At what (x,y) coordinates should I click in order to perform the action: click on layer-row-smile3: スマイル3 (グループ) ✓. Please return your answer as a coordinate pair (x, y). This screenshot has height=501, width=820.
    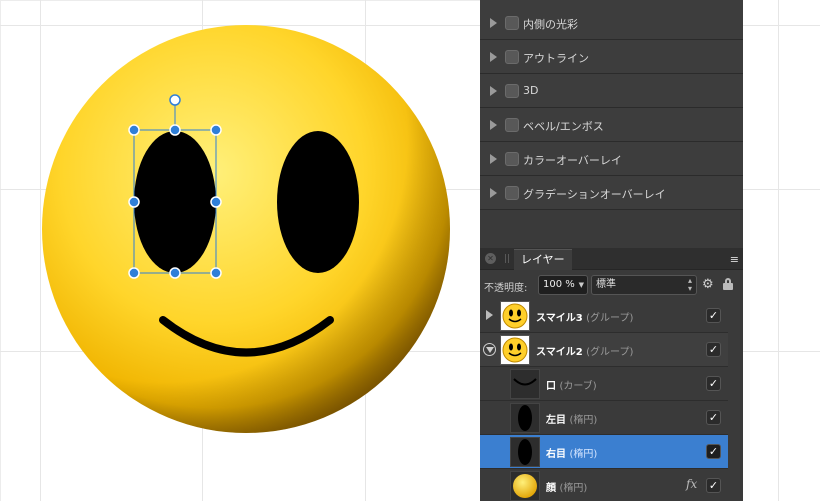
    Looking at the image, I should click on (604, 316).